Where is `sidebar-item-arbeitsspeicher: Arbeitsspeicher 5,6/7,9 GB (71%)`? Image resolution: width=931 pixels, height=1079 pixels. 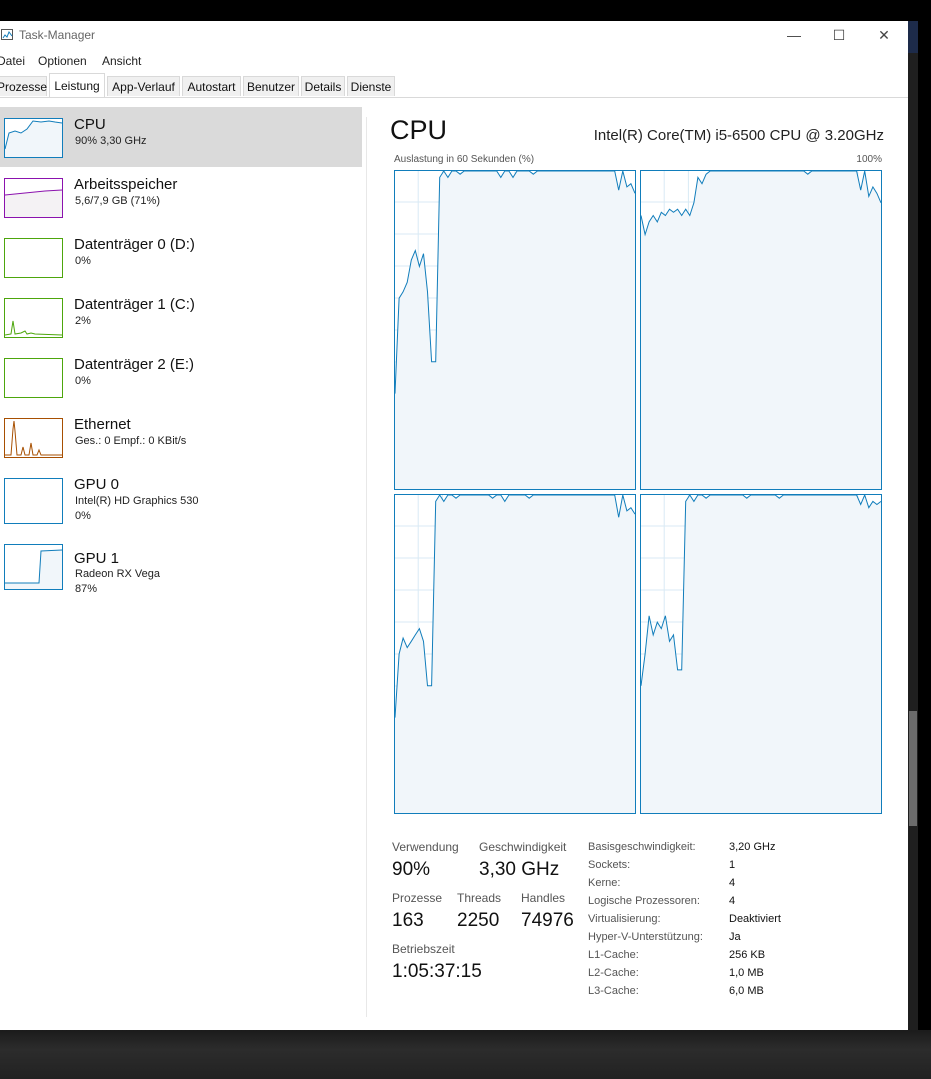
sidebar-item-arbeitsspeicher: Arbeitsspeicher 5,6/7,9 GB (71%) is located at coordinates (181, 197).